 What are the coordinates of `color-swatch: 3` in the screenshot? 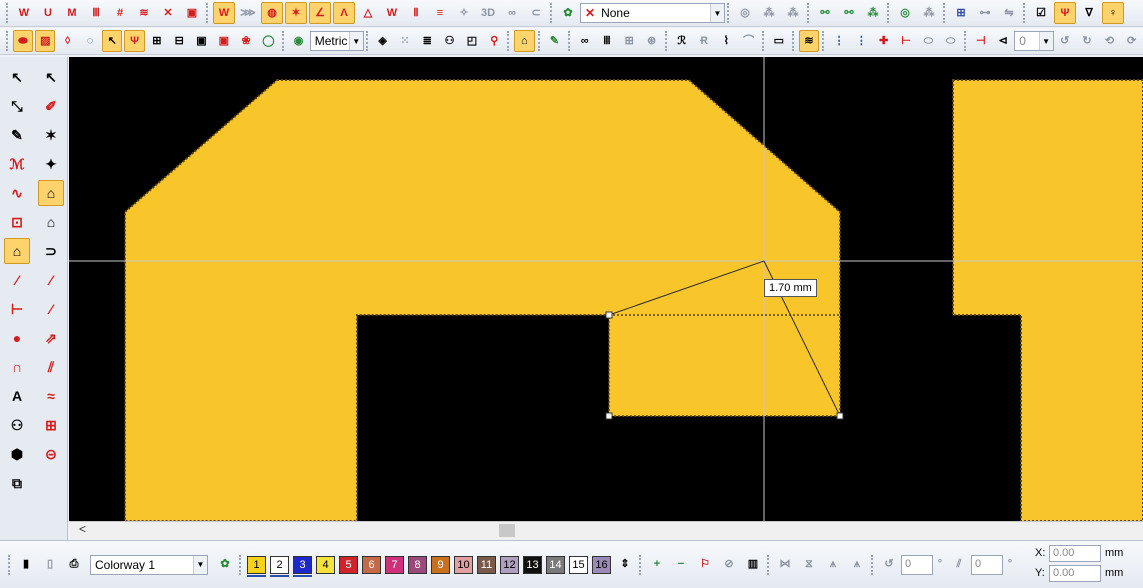 It's located at (302, 566).